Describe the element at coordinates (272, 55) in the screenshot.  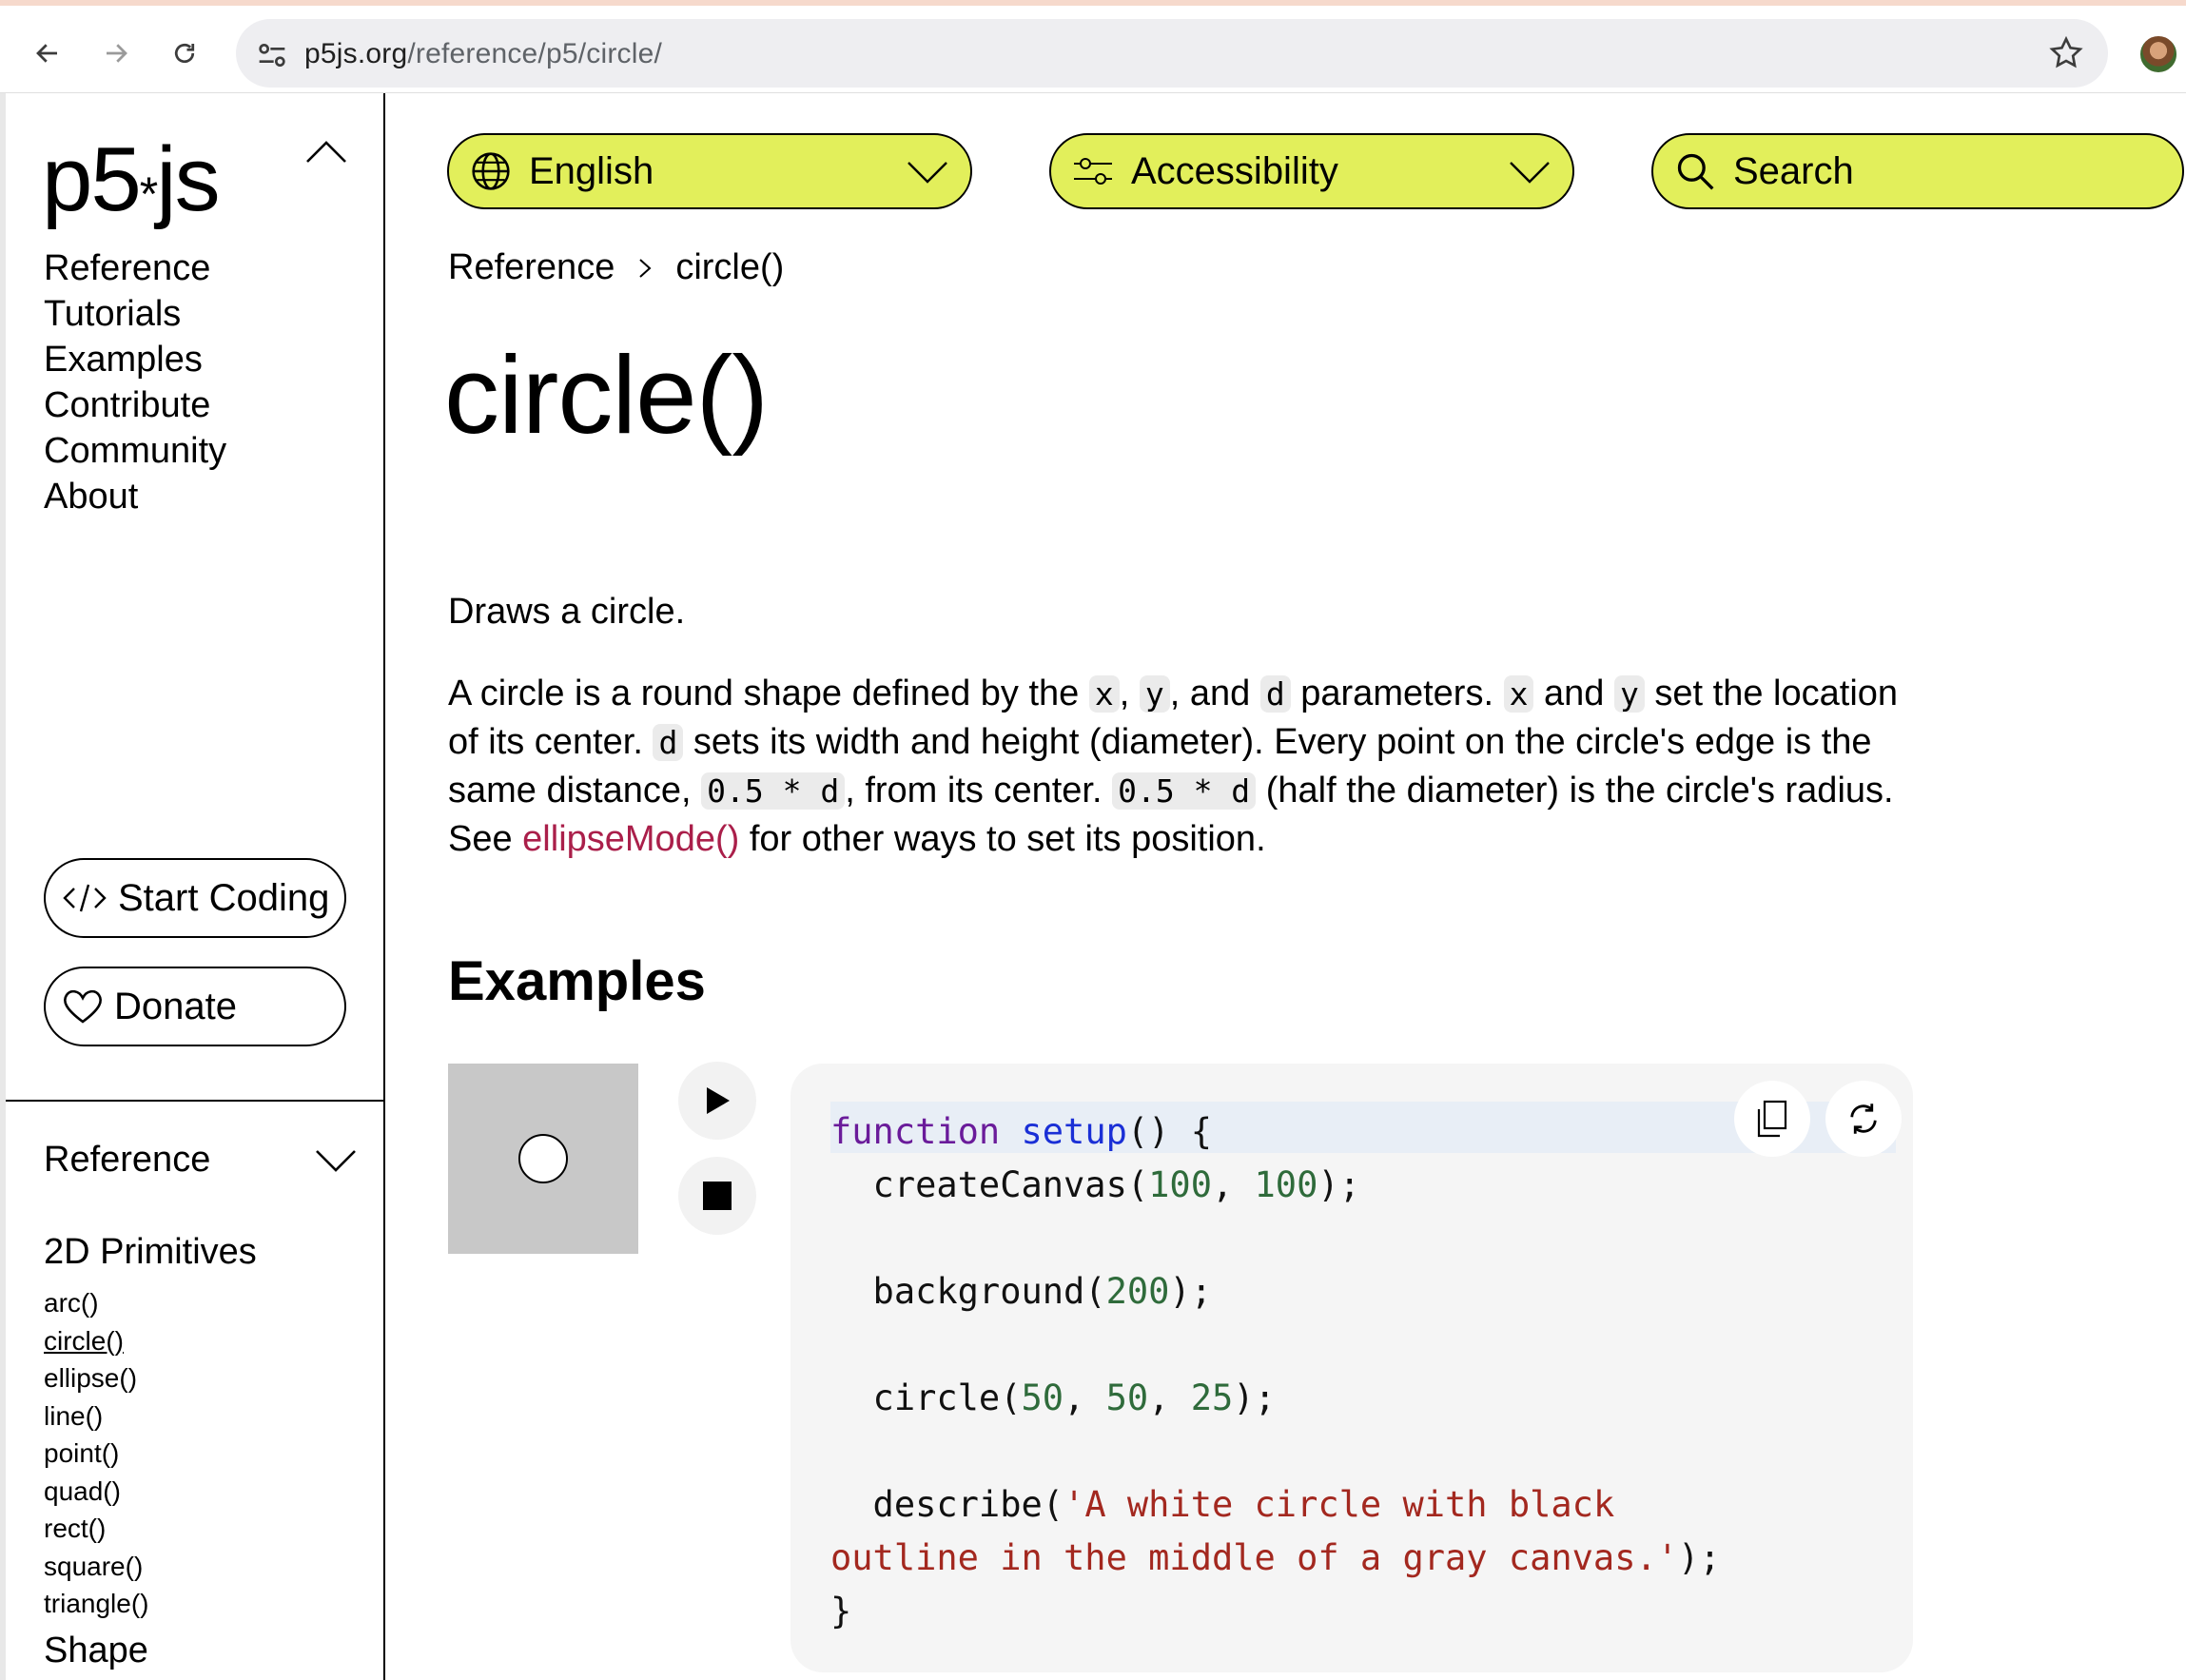
I see `site-settings-icon` at that location.